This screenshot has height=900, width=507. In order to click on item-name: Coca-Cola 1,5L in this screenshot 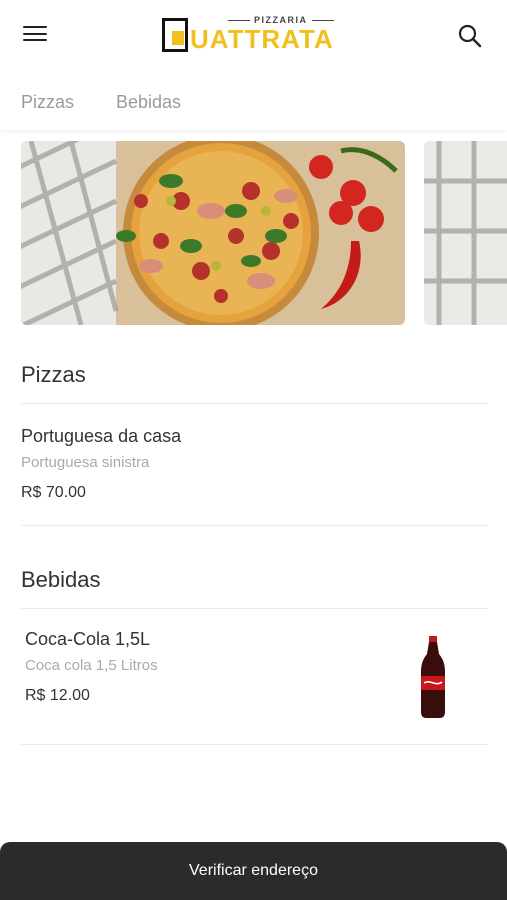, I will do `click(88, 639)`.